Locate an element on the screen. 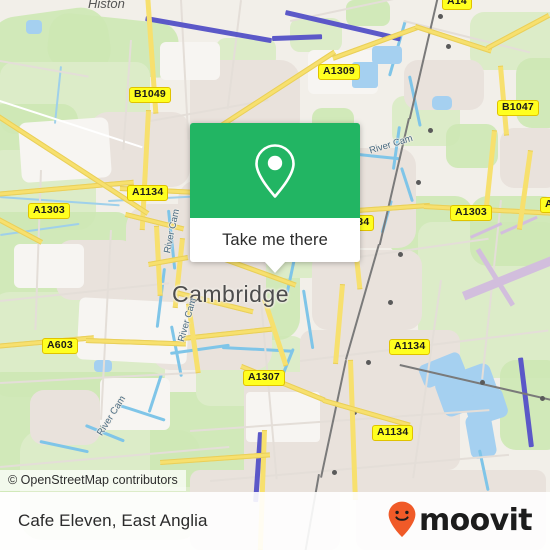 The height and width of the screenshot is (550, 550). take-me-there-card: Take me there is located at coordinates (275, 198).